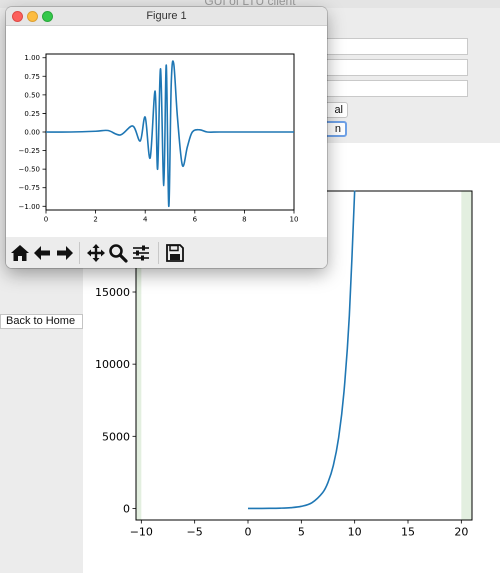 The height and width of the screenshot is (573, 500). What do you see at coordinates (112, 292) in the screenshot?
I see `y-tick-label: 15000` at bounding box center [112, 292].